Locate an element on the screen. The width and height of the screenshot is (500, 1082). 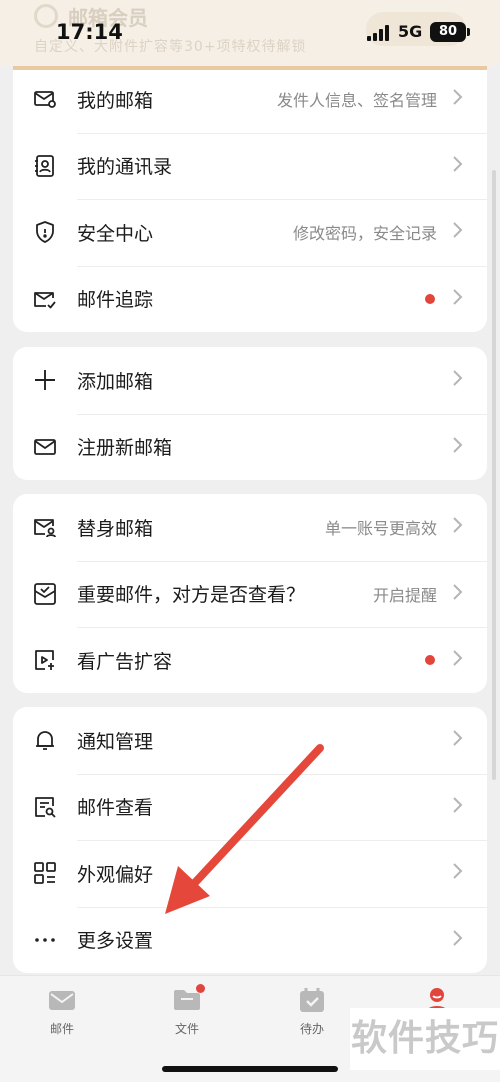
row-label: 外观偏好 is located at coordinates (115, 874).